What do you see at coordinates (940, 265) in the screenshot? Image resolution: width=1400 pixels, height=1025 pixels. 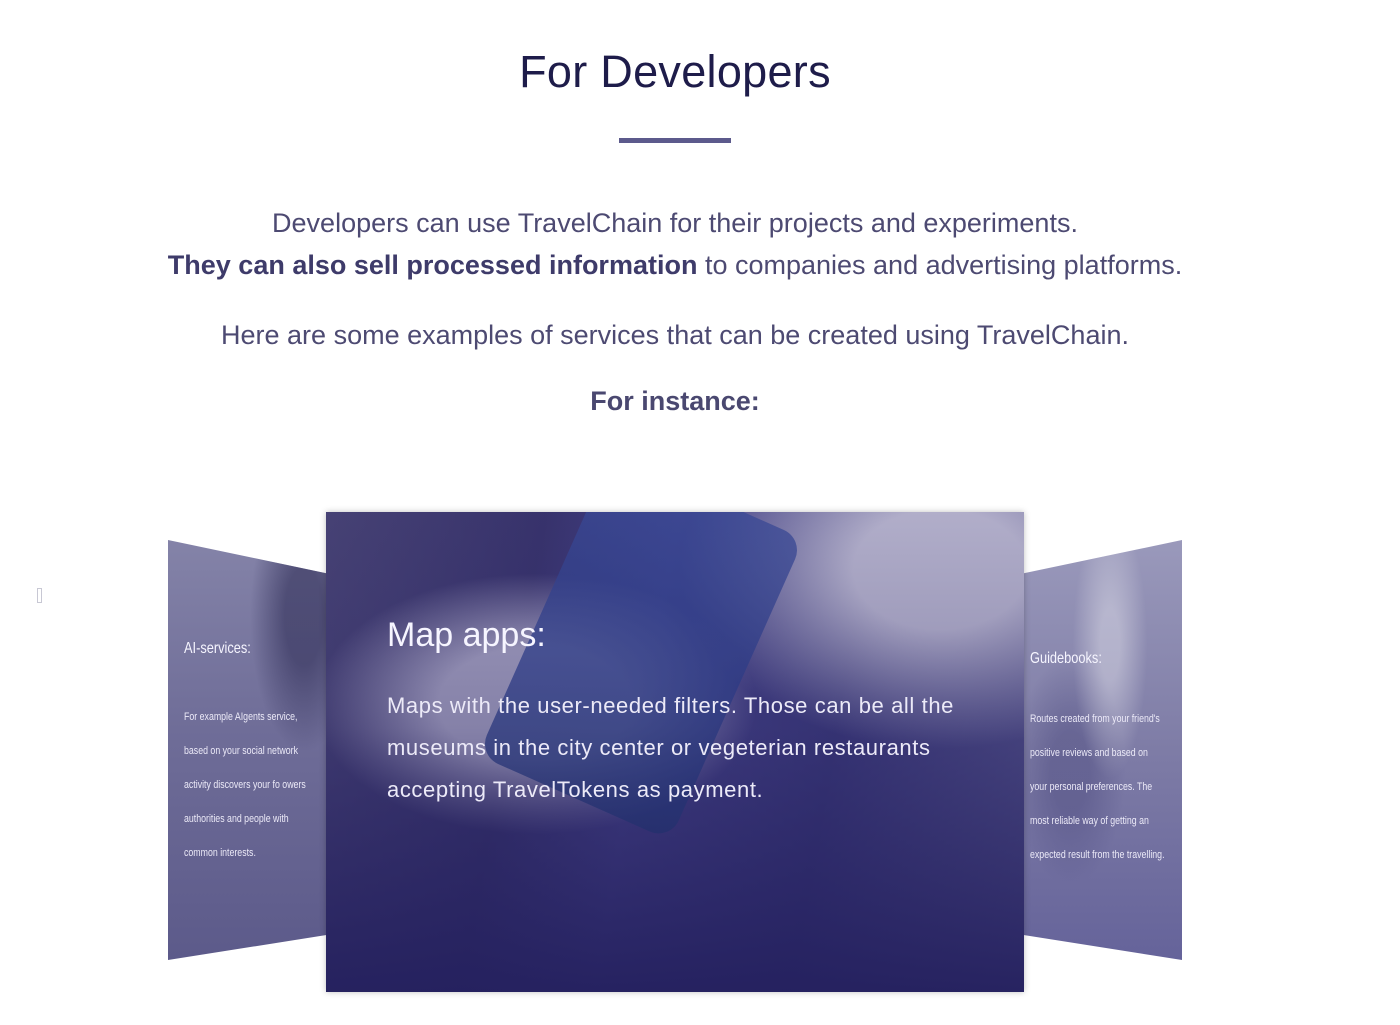 I see `intro-line-2: to companies and advertising platforms.` at bounding box center [940, 265].